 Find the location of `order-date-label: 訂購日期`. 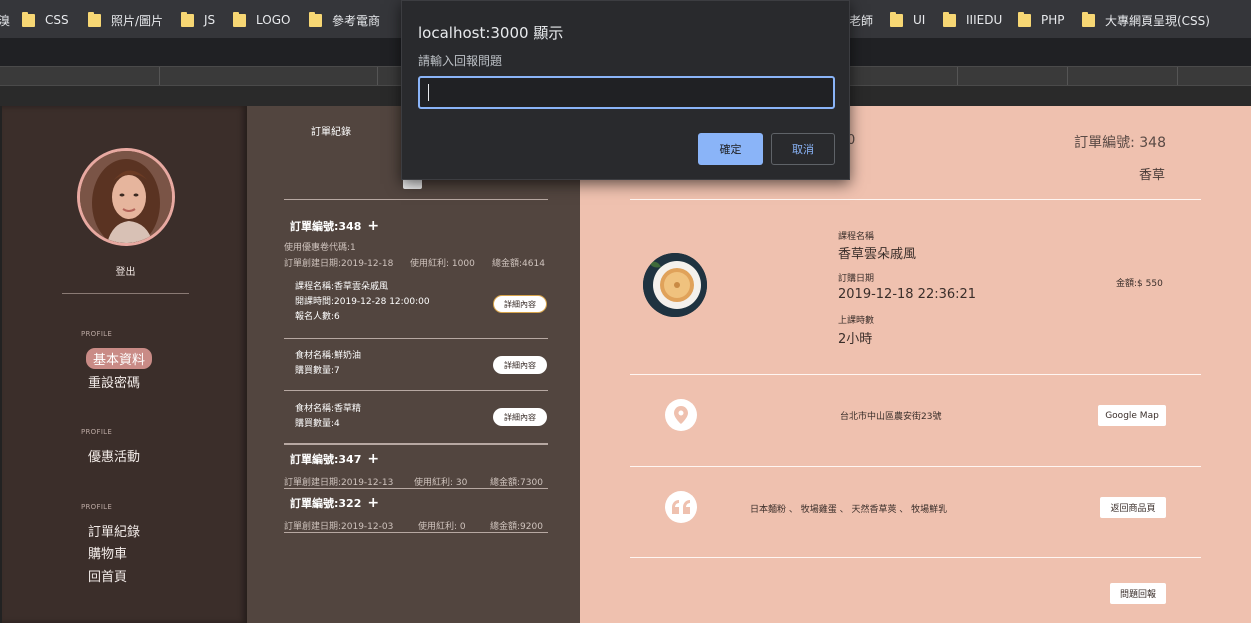

order-date-label: 訂購日期 is located at coordinates (856, 279).